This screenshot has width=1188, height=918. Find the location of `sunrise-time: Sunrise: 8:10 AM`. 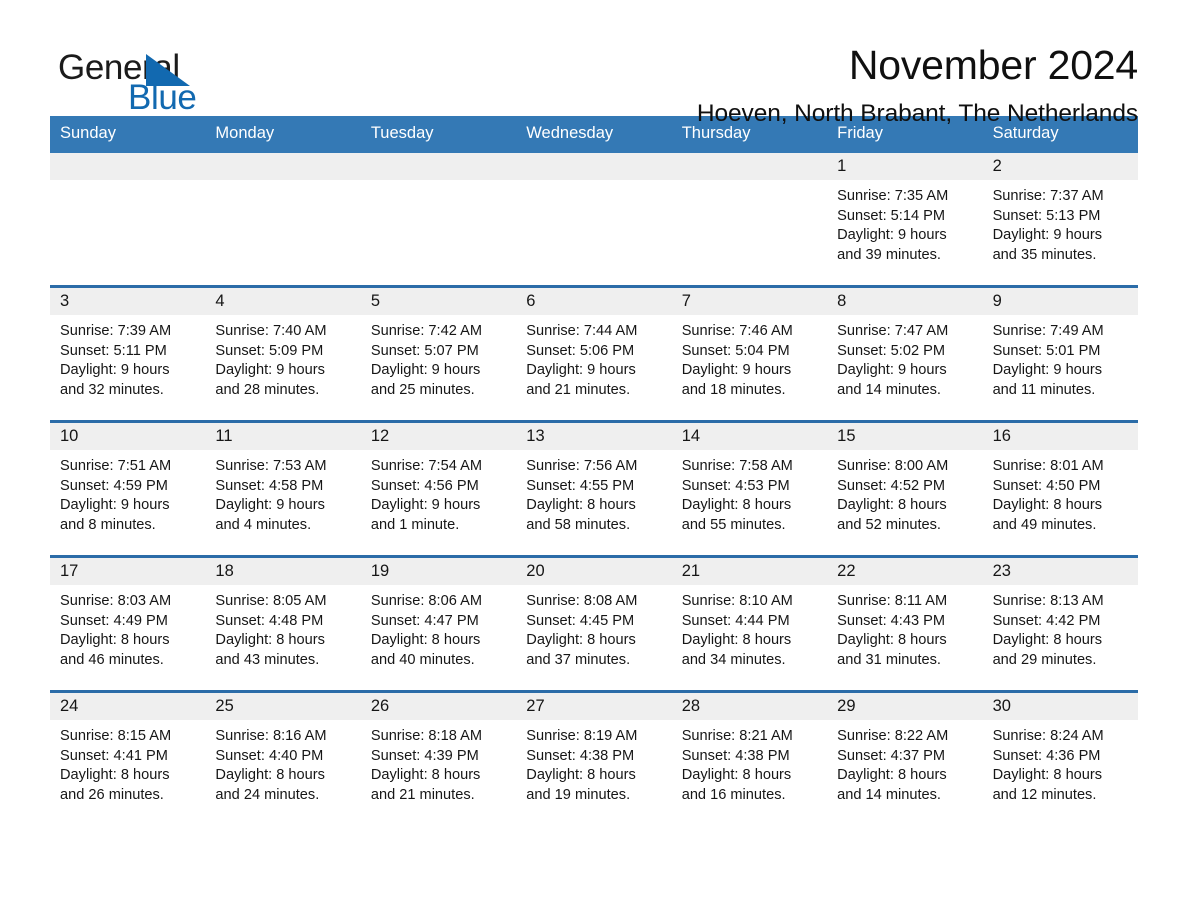

sunrise-time: Sunrise: 8:10 AM is located at coordinates (737, 600).